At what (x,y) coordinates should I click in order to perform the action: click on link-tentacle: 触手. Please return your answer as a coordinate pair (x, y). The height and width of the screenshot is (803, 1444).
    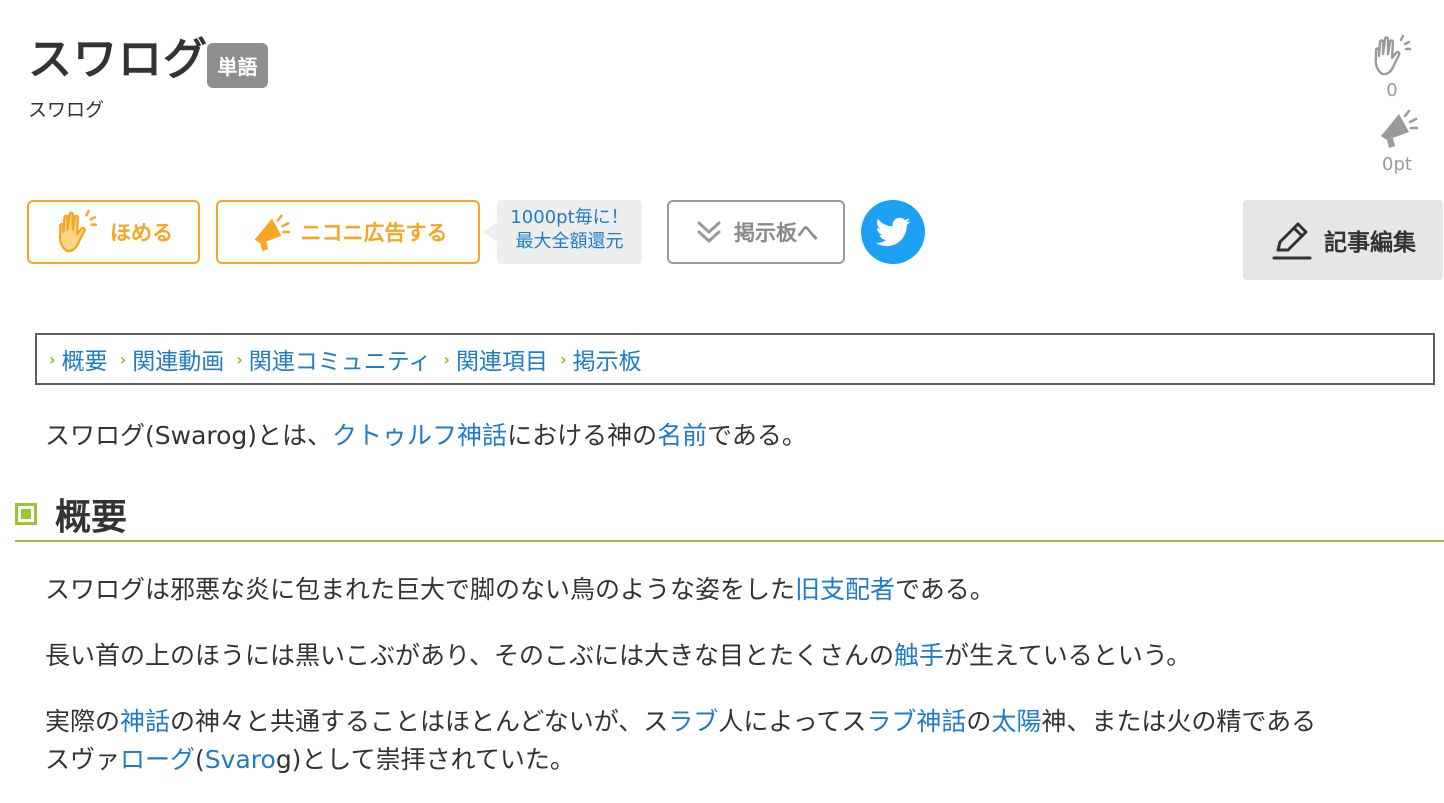
    Looking at the image, I should click on (919, 655).